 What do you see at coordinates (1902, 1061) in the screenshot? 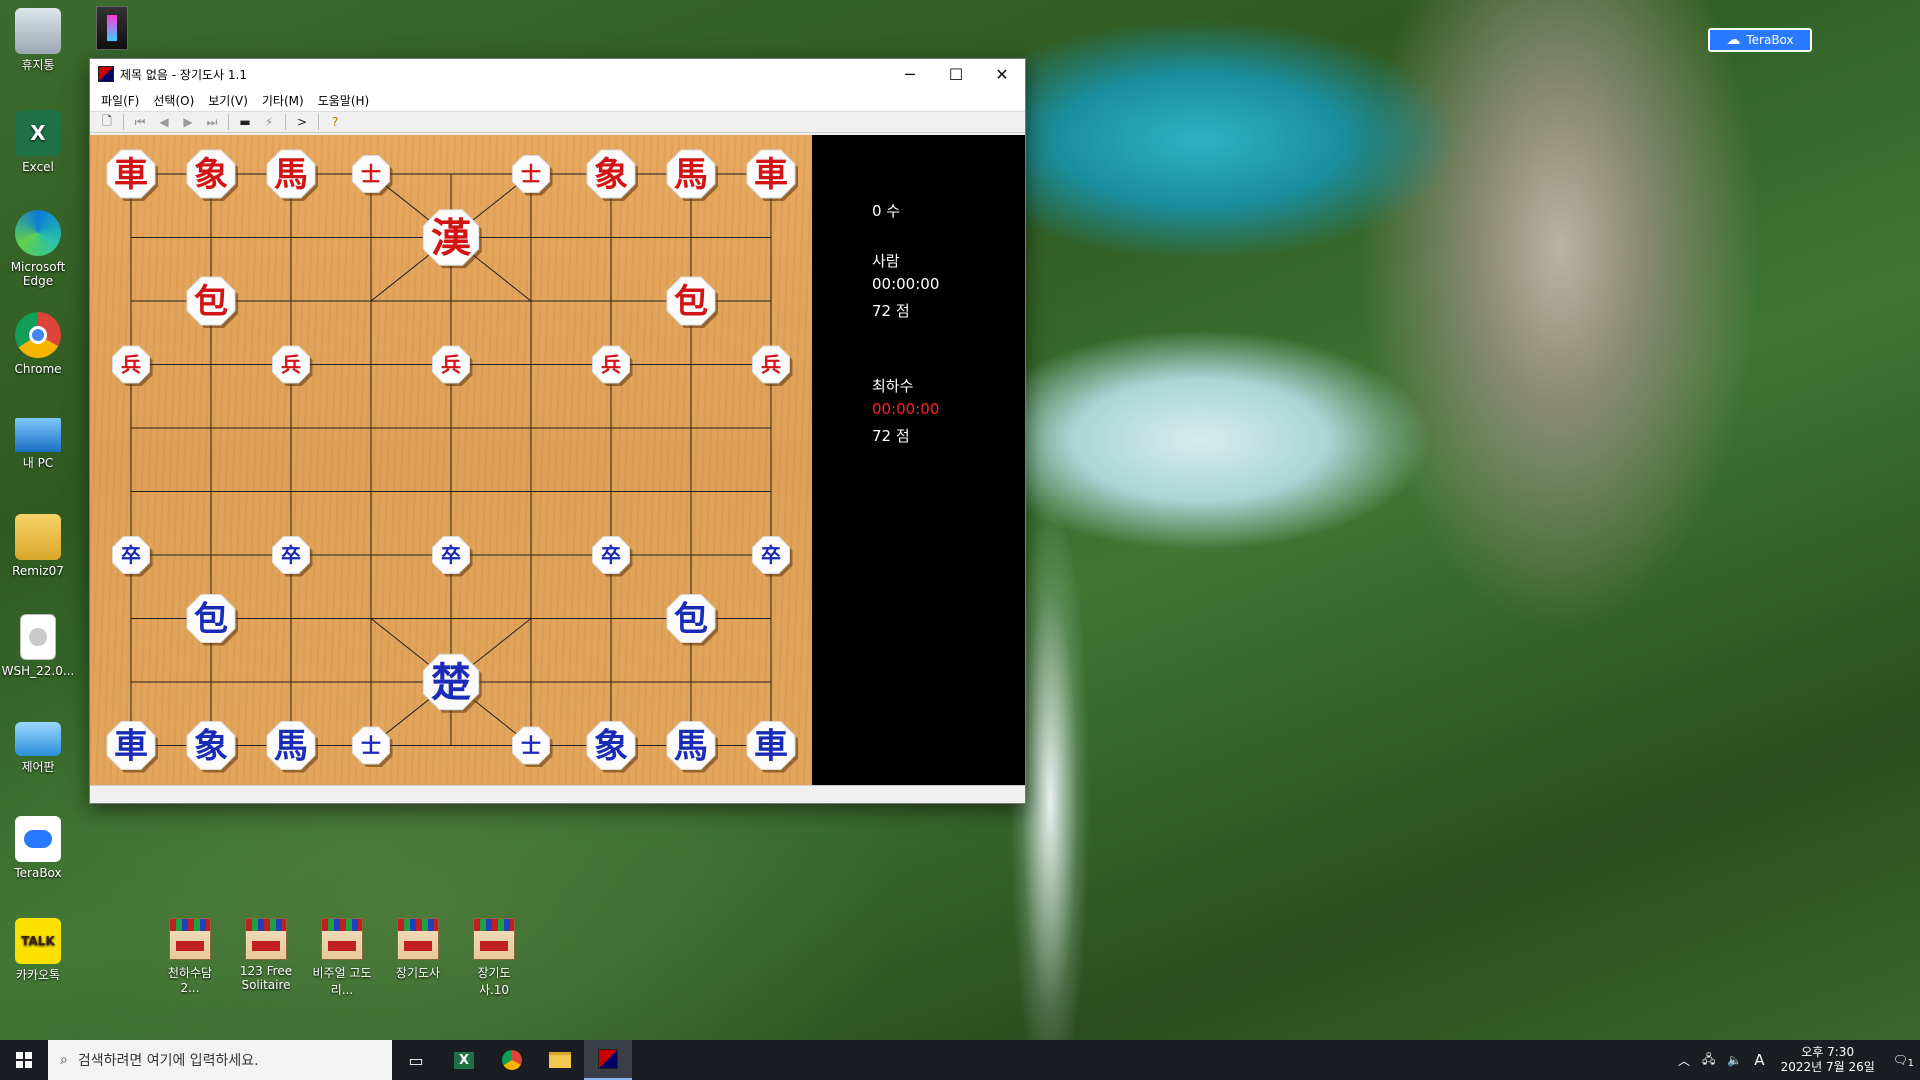
I see `notification-button: 🗨 1` at bounding box center [1902, 1061].